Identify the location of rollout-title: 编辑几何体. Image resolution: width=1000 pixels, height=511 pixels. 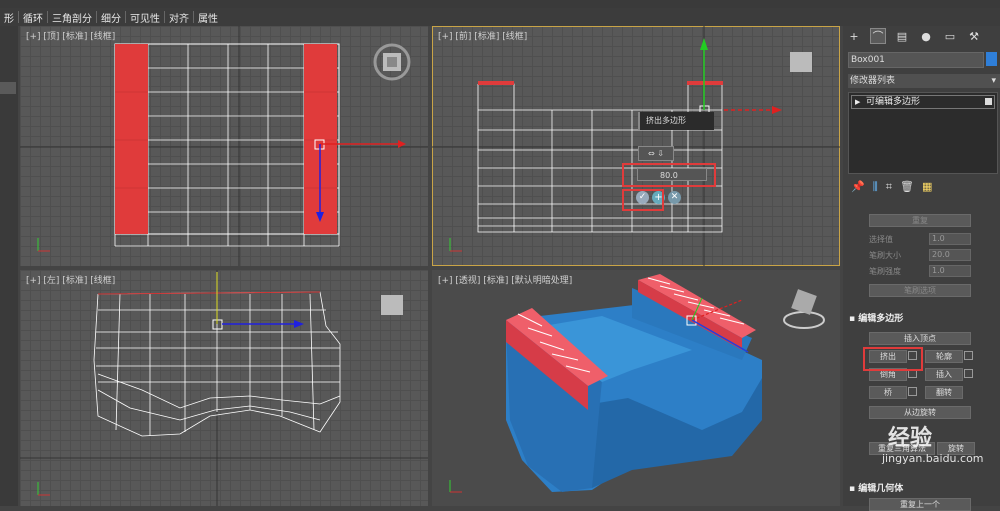
(881, 489).